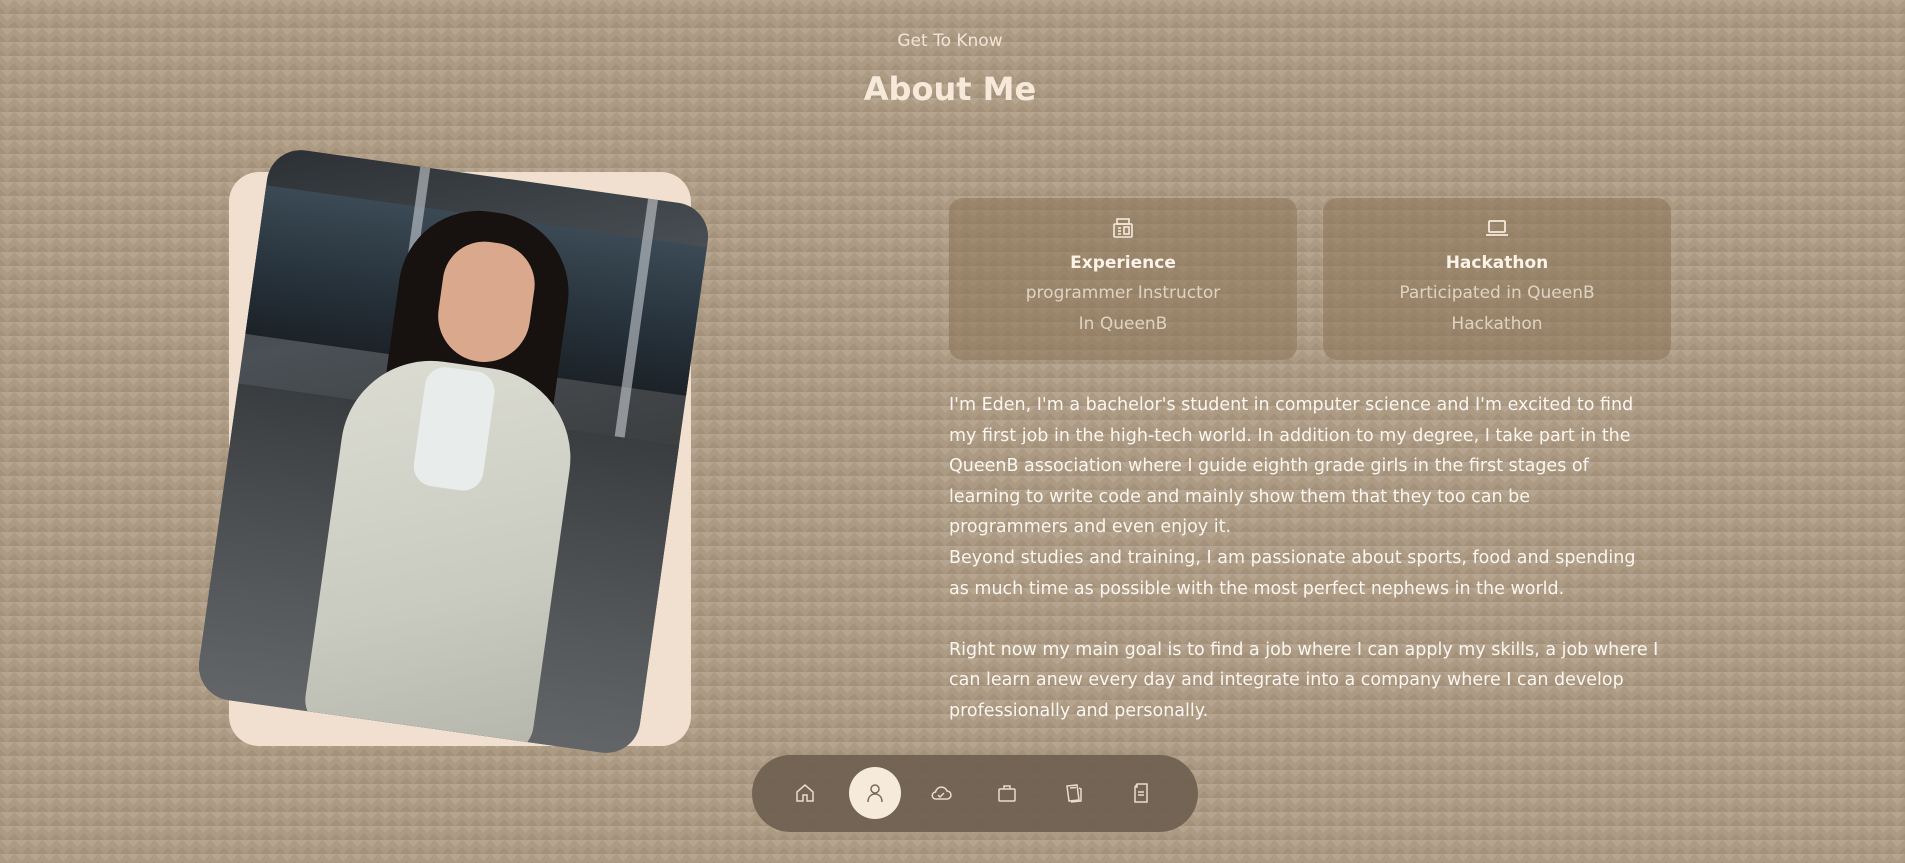  I want to click on nav-projects-button, so click(1074, 793).